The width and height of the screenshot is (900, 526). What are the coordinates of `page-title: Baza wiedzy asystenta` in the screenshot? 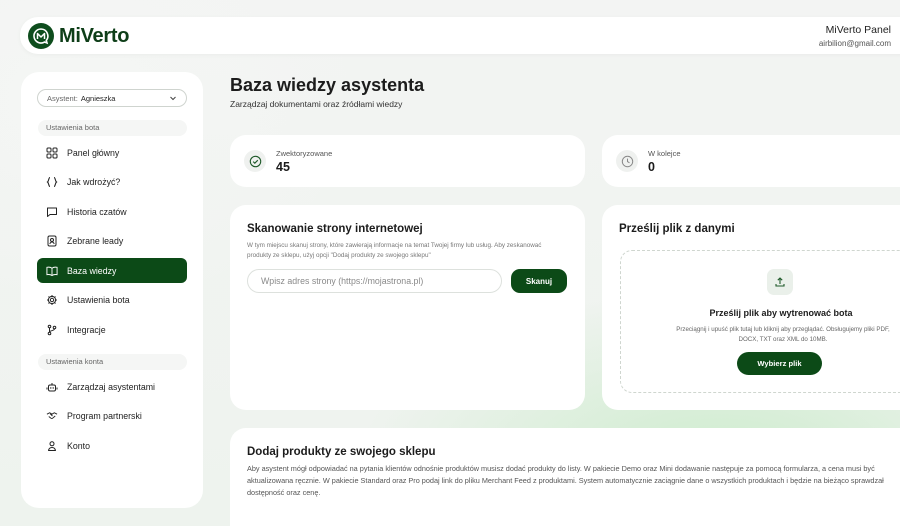 It's located at (327, 85).